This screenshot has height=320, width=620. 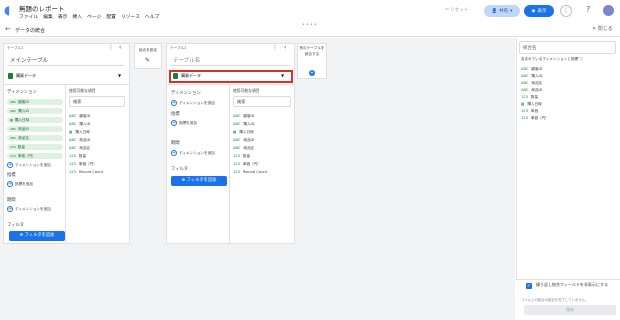 I want to click on menu-page: ページ, so click(x=94, y=16).